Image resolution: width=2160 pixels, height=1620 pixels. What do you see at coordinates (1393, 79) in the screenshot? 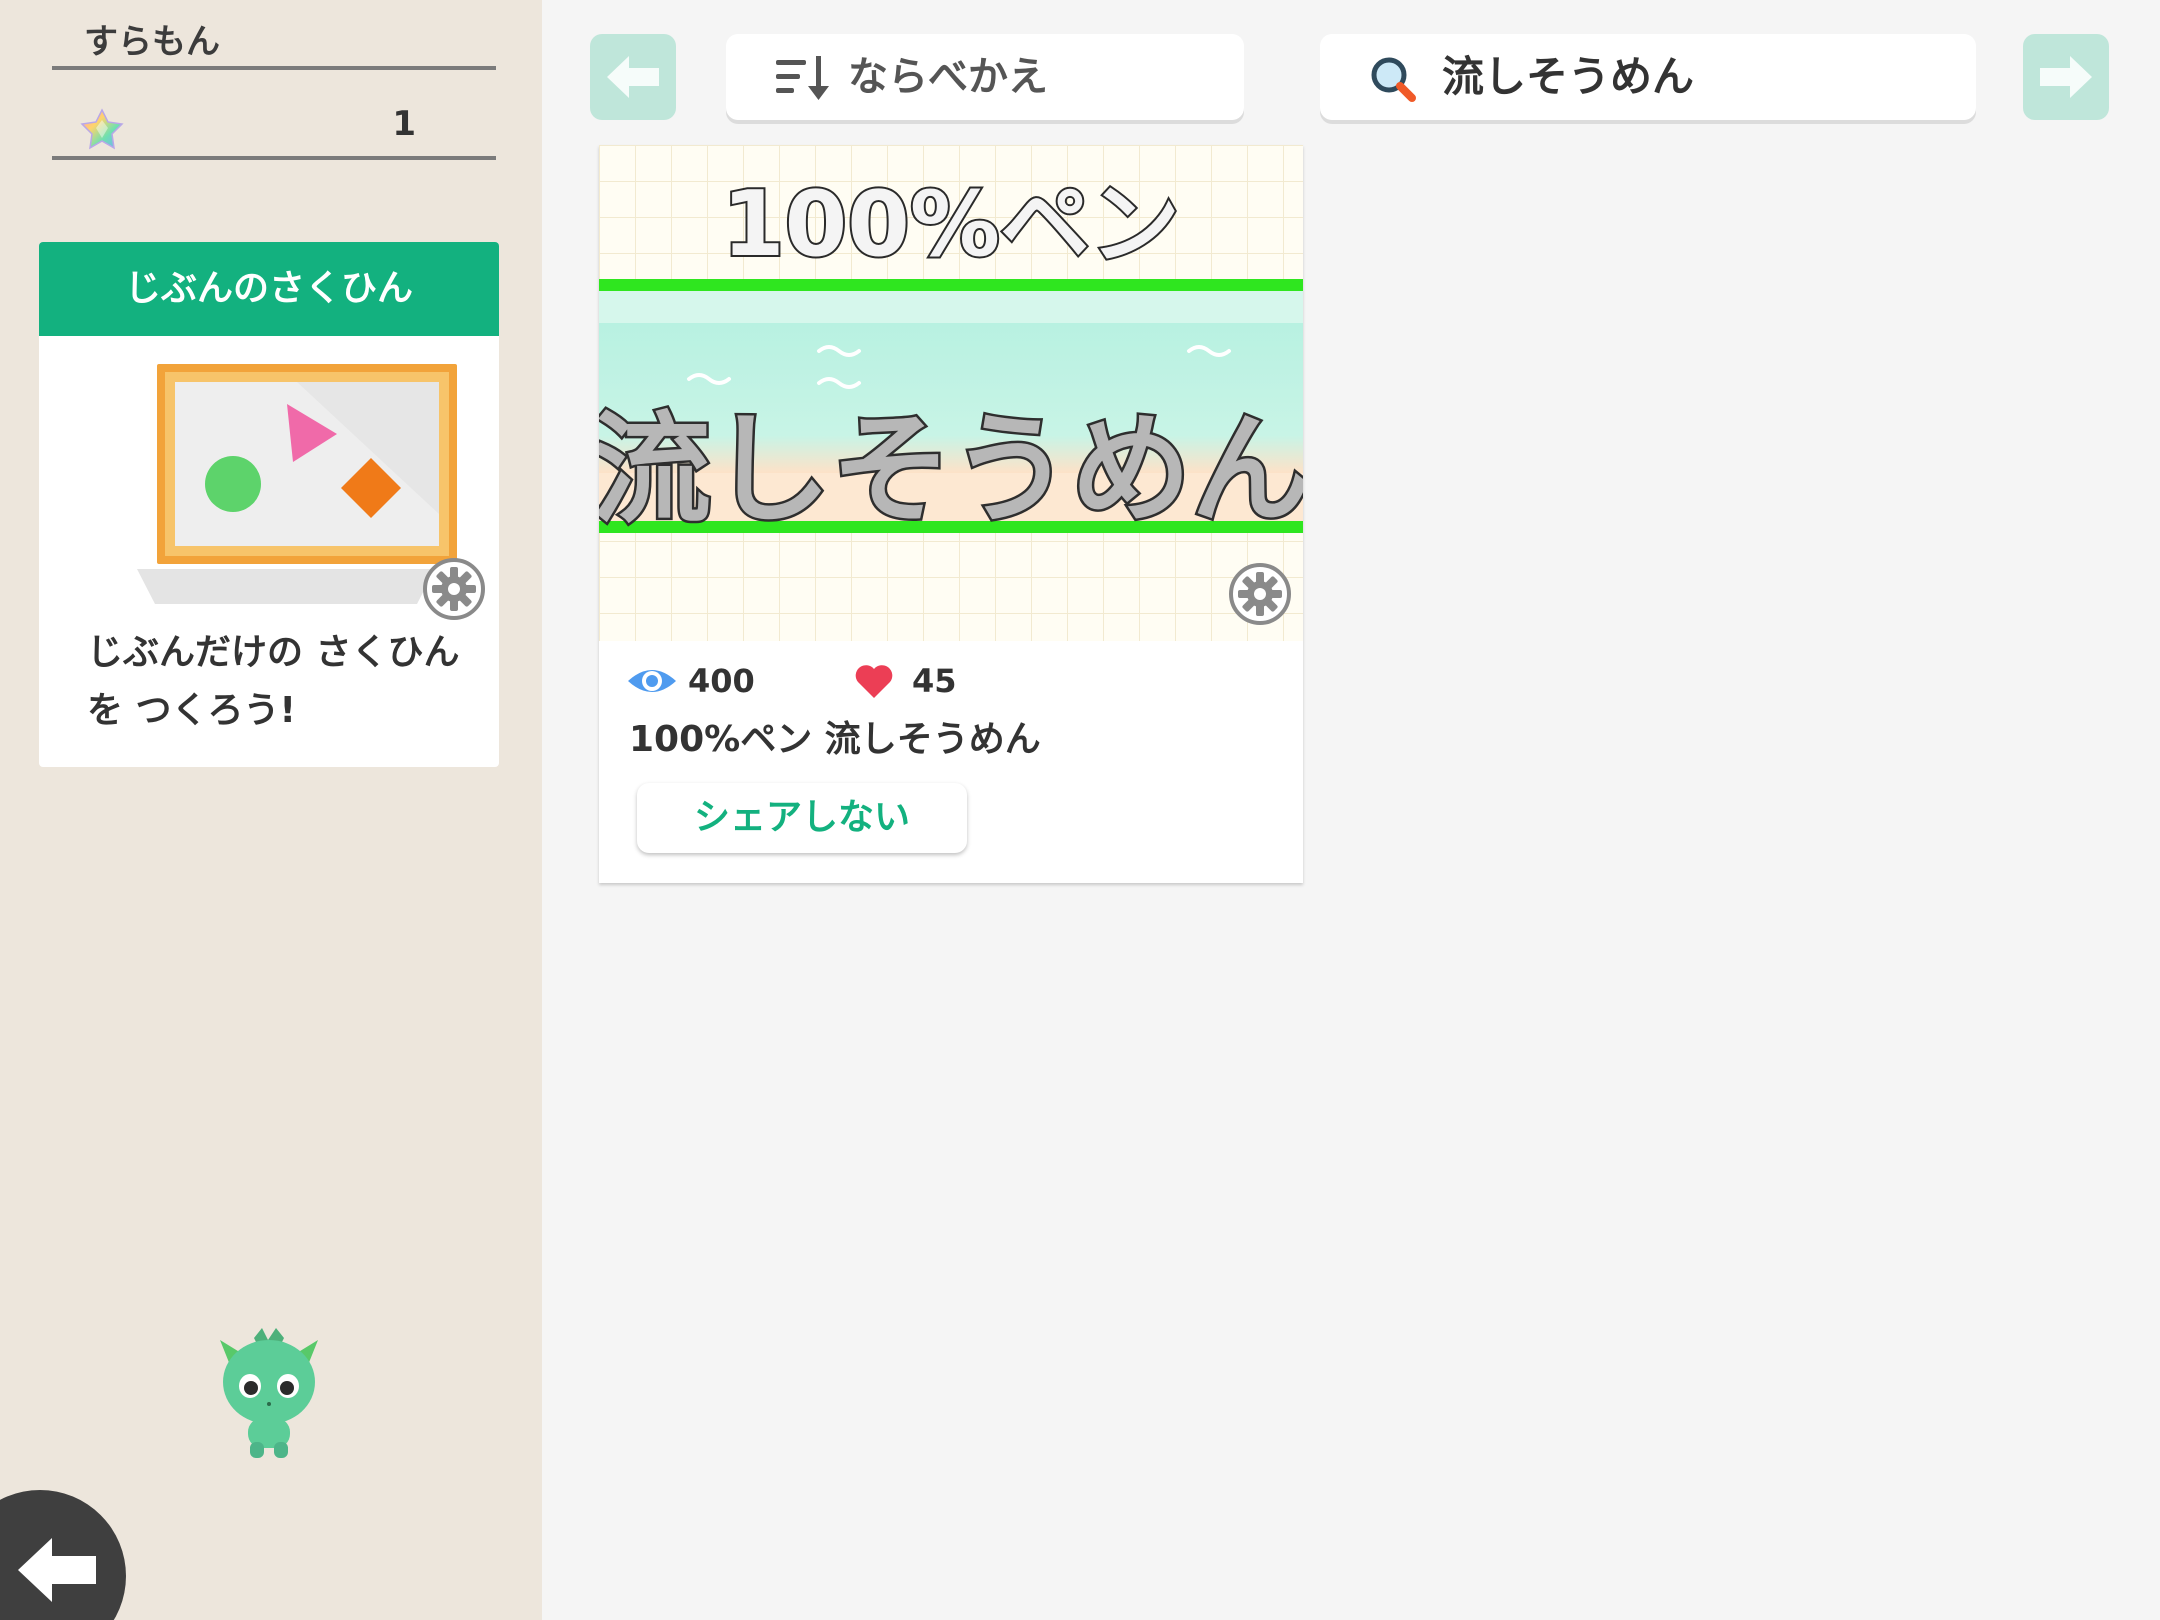
I see `search-icon` at bounding box center [1393, 79].